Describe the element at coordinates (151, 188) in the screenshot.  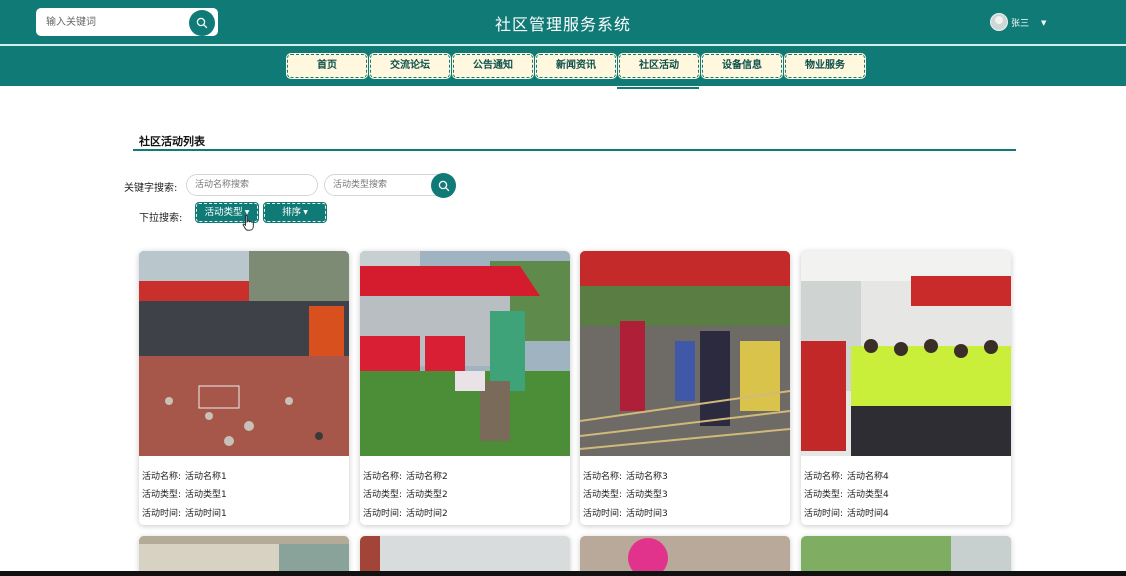
I see `keyword-search-label: 关键字搜索:` at that location.